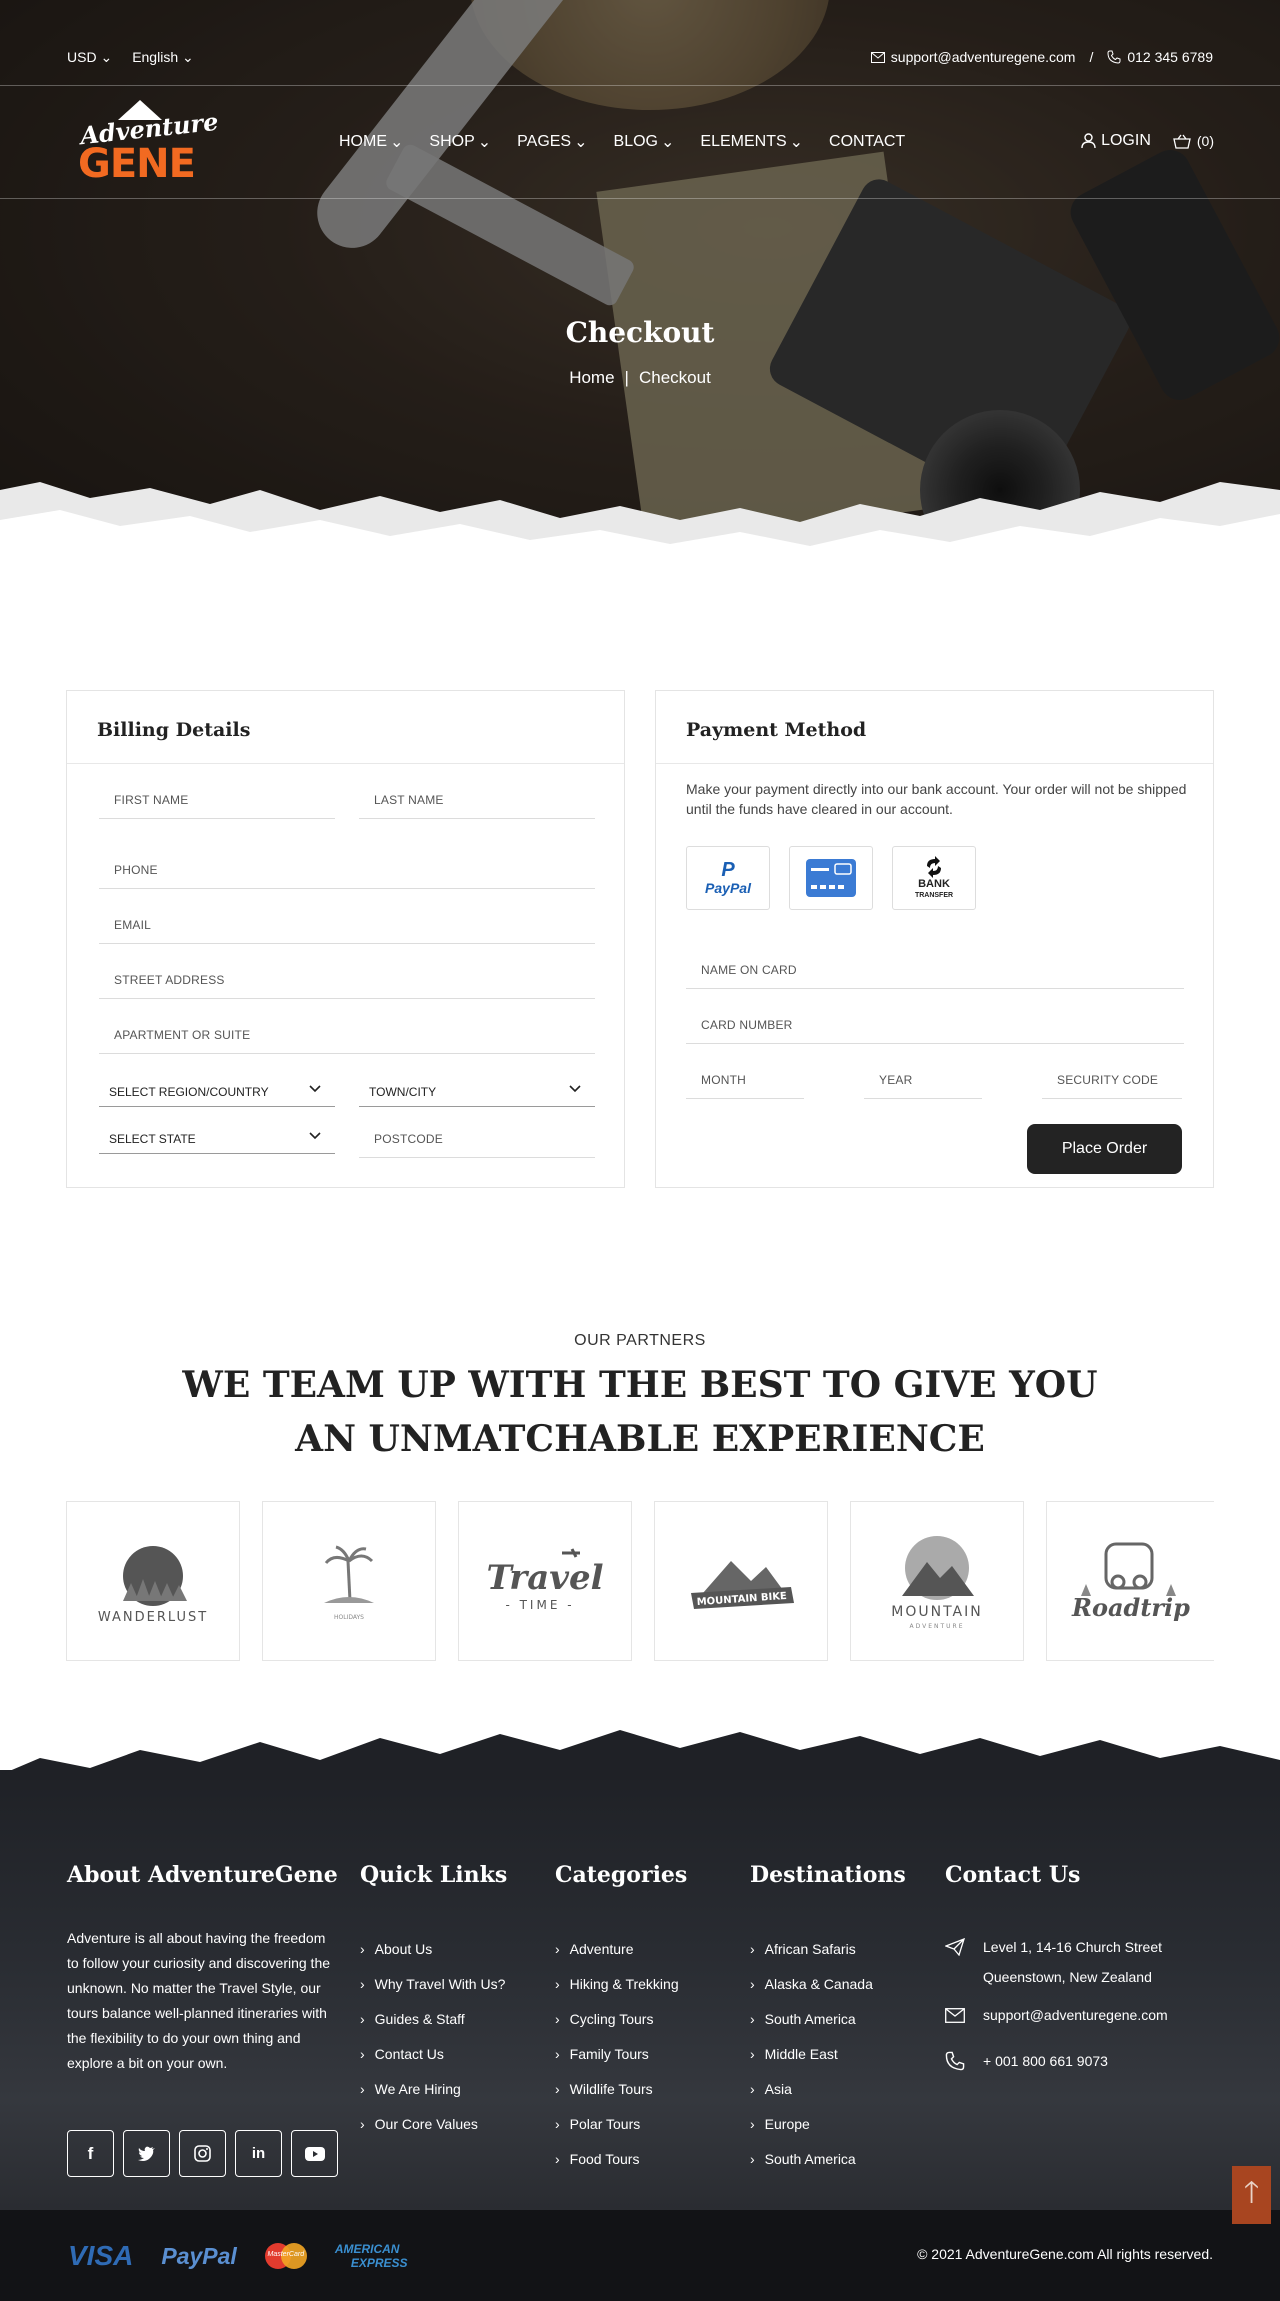 The height and width of the screenshot is (2301, 1280). Describe the element at coordinates (202, 2153) in the screenshot. I see `instagram-icon` at that location.